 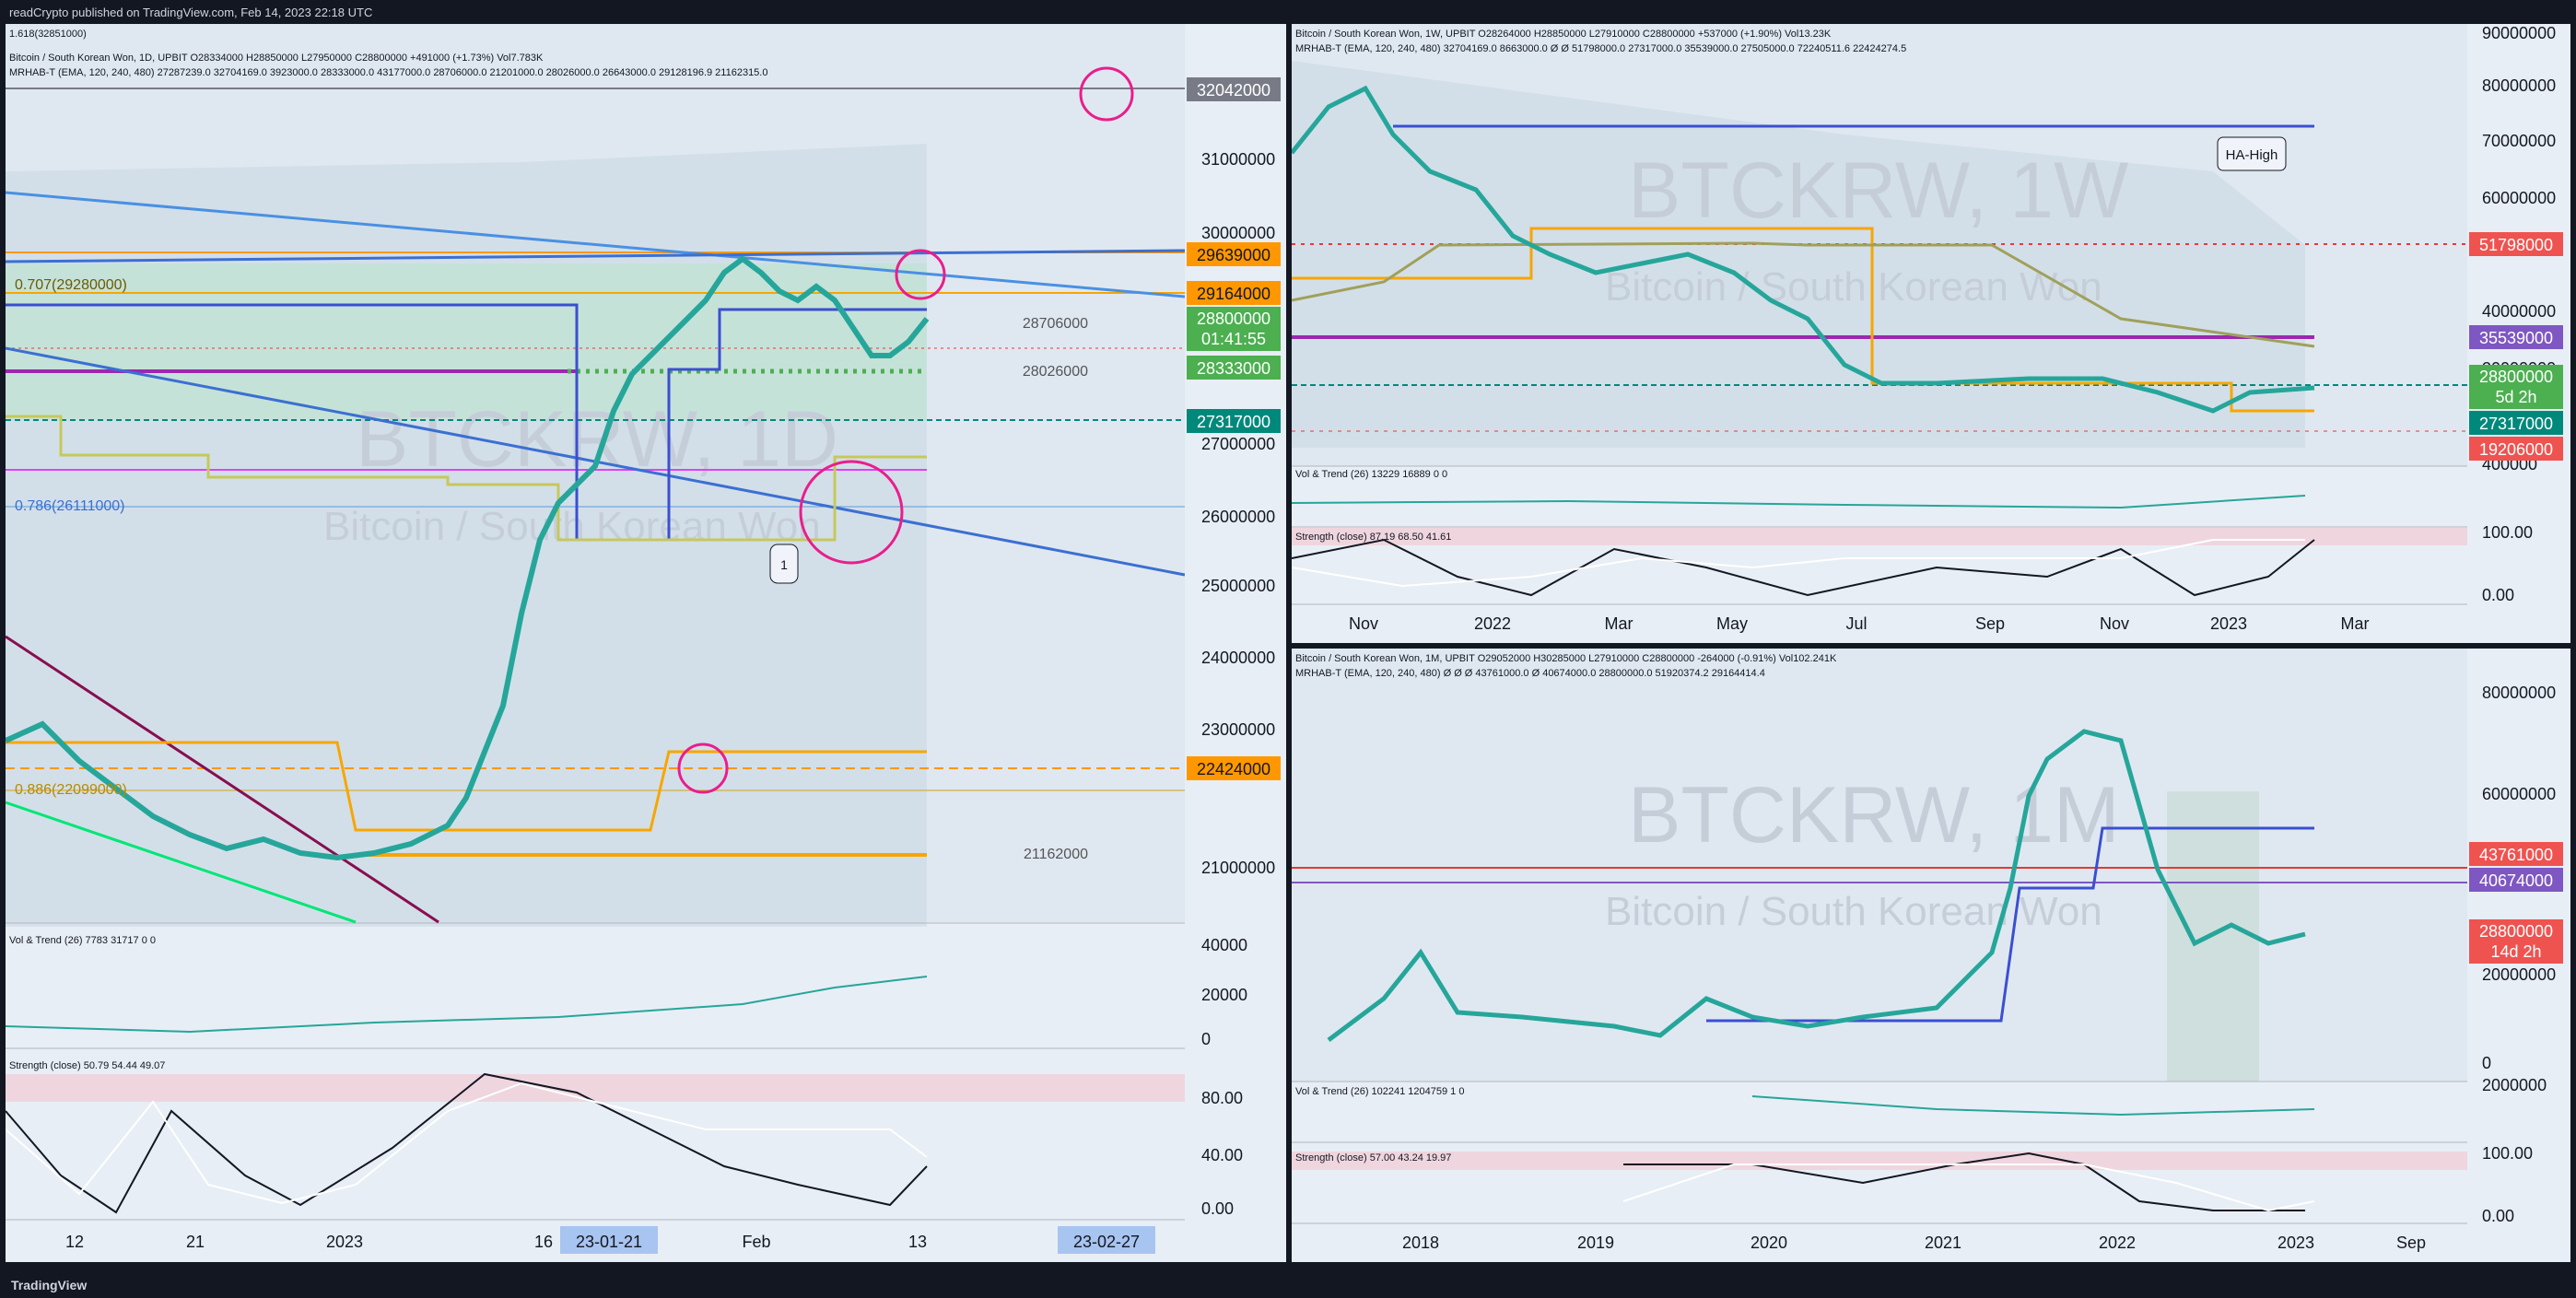 I want to click on countdown-text: 14d 2h, so click(x=2515, y=951).